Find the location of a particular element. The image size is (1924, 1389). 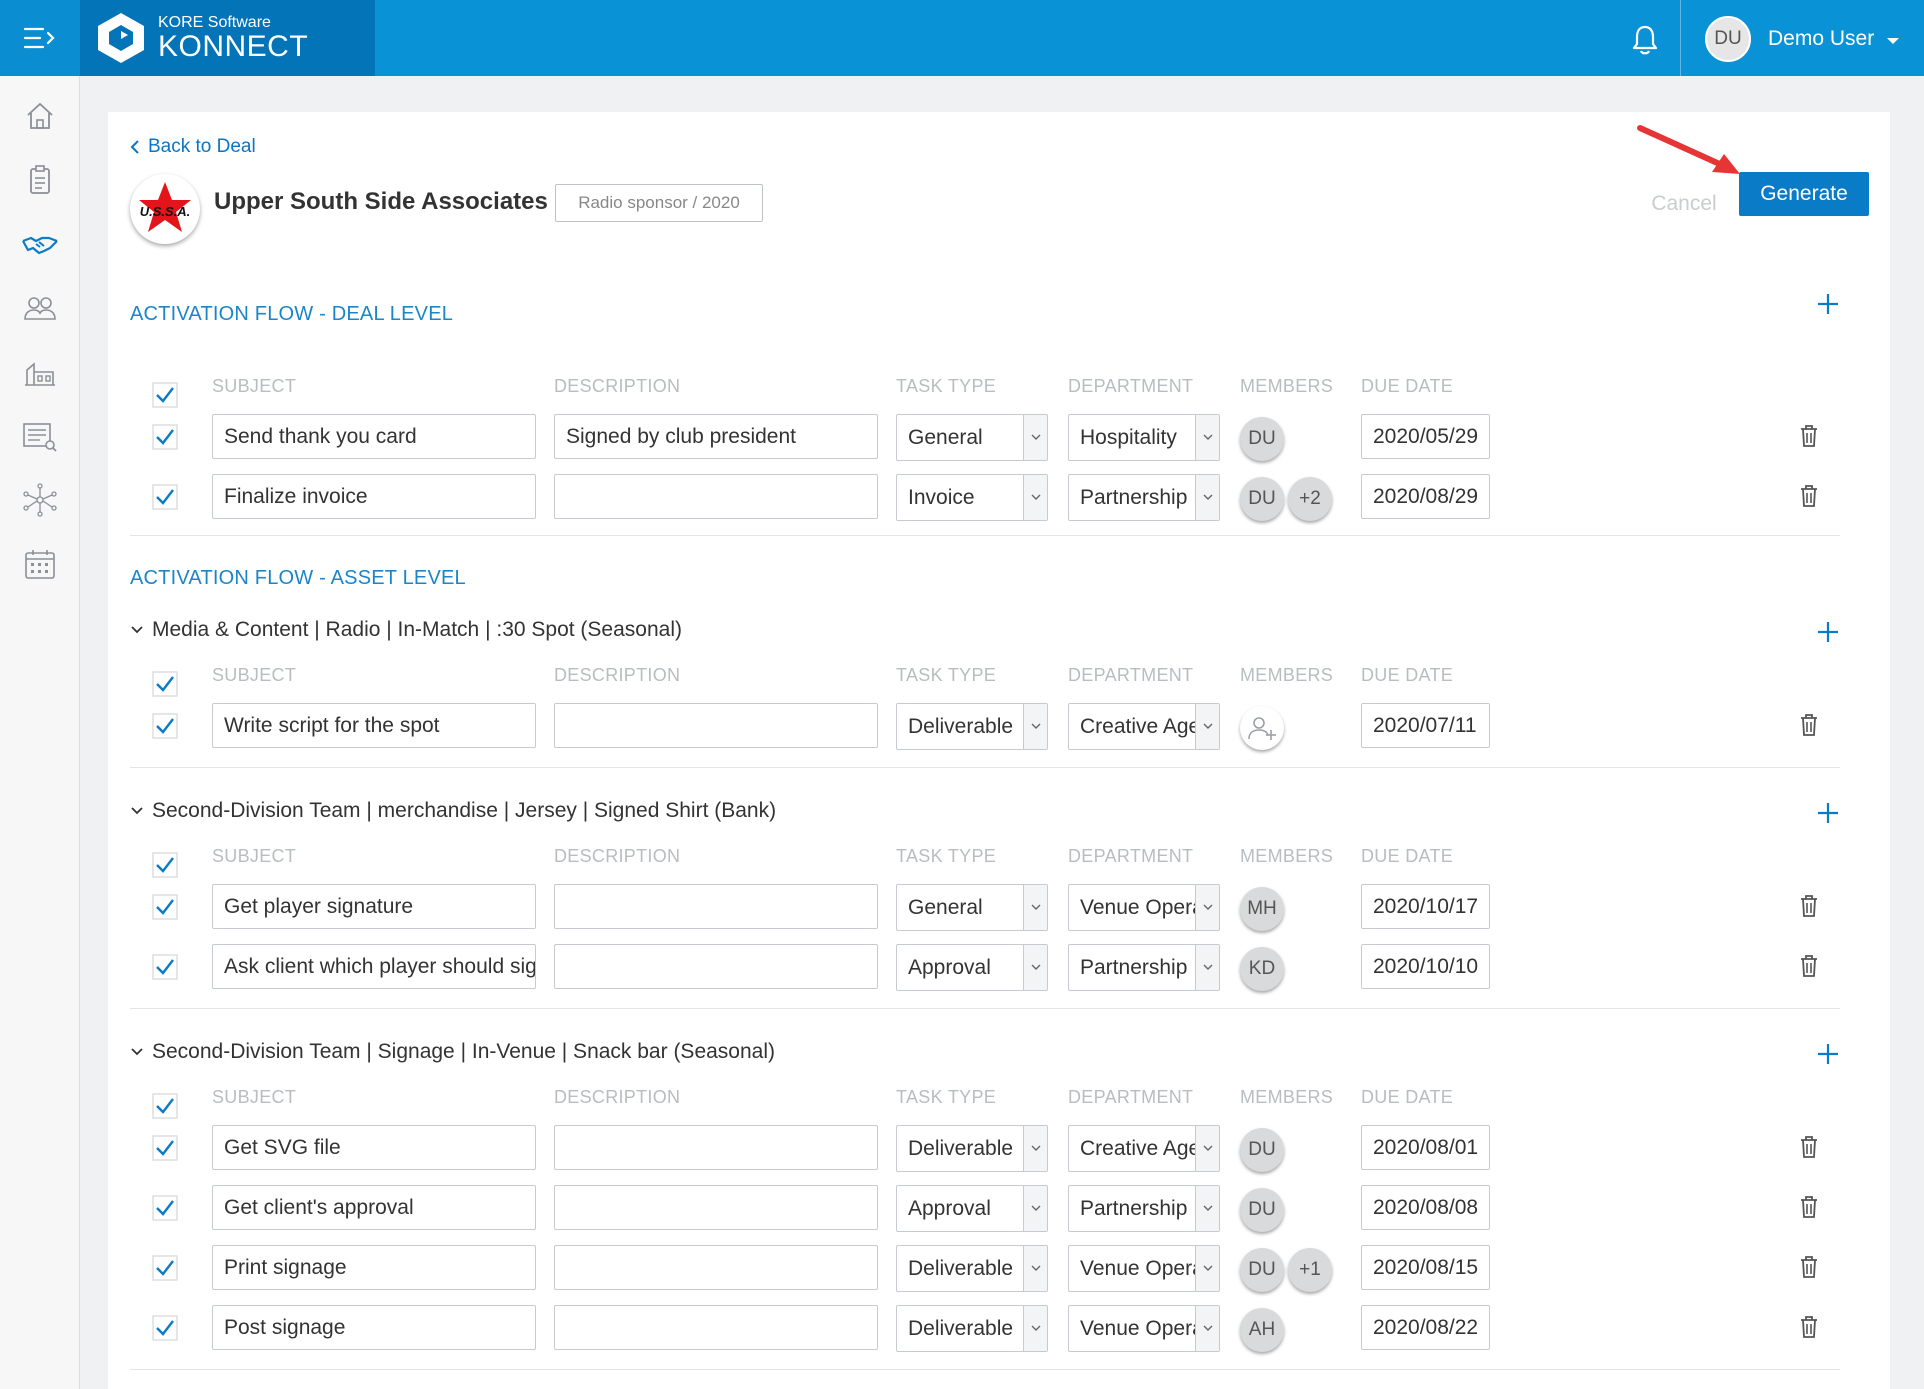

due-date-input: 2020/08/08 is located at coordinates (1425, 1207).